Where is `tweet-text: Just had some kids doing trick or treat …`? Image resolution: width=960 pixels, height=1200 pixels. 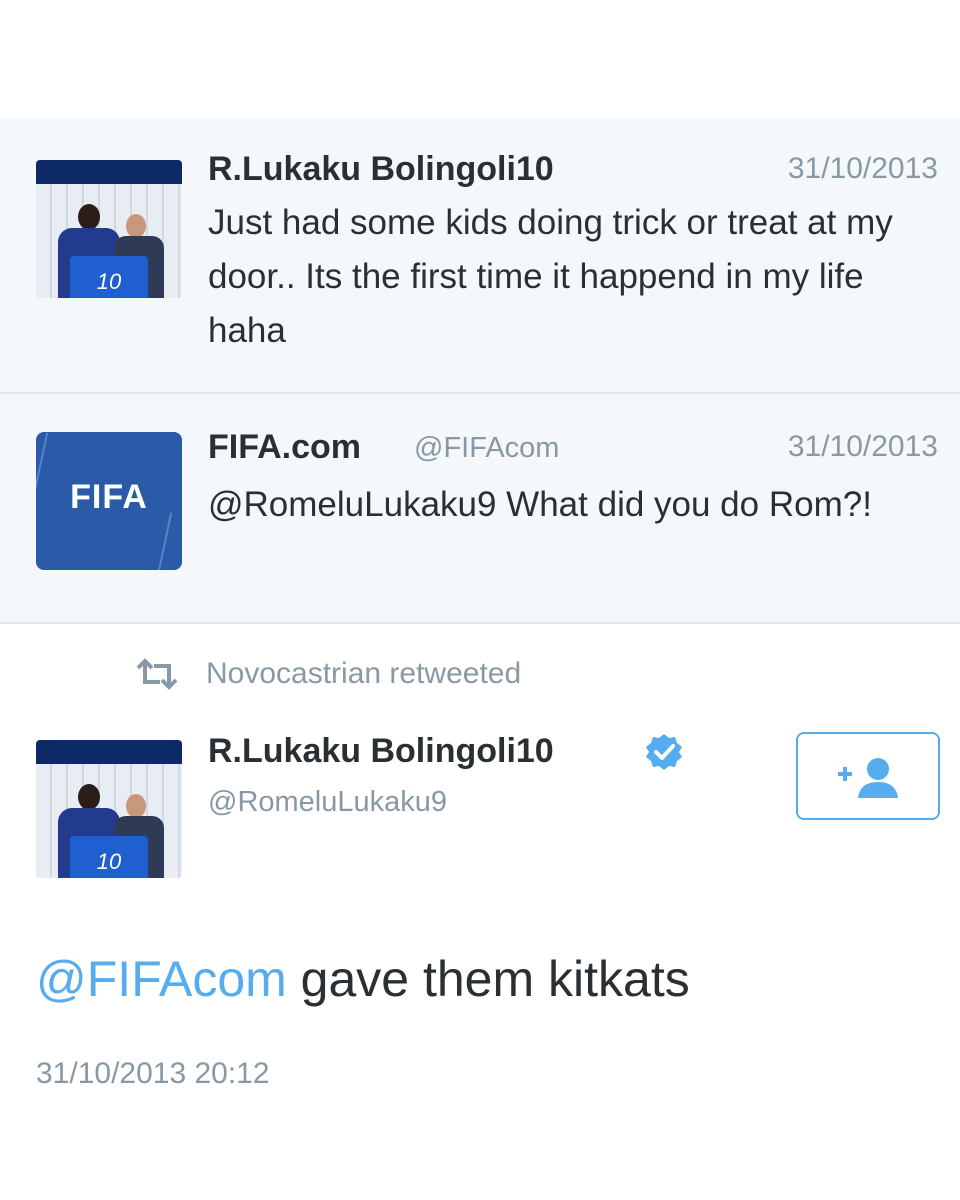
tweet-text: Just had some kids doing trick or treat … is located at coordinates (550, 276).